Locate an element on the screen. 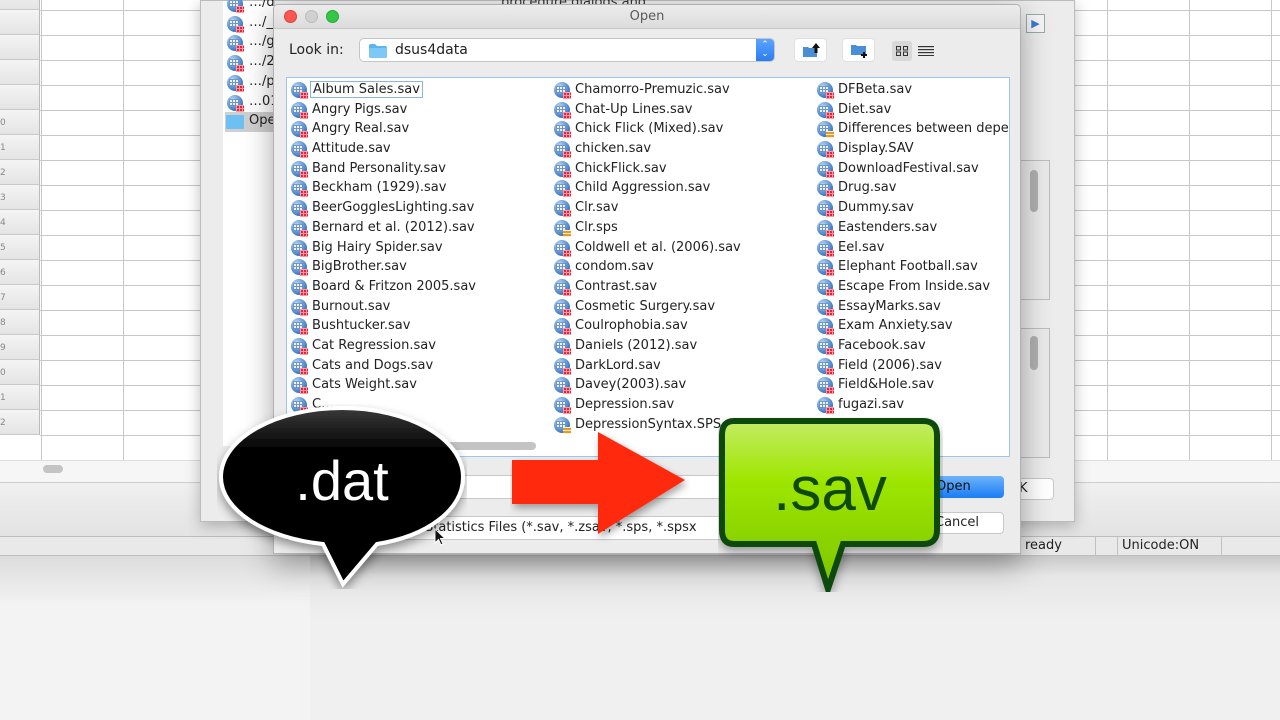 This screenshot has height=720, width=1280. file-item: Burnout.sav is located at coordinates (420, 308).